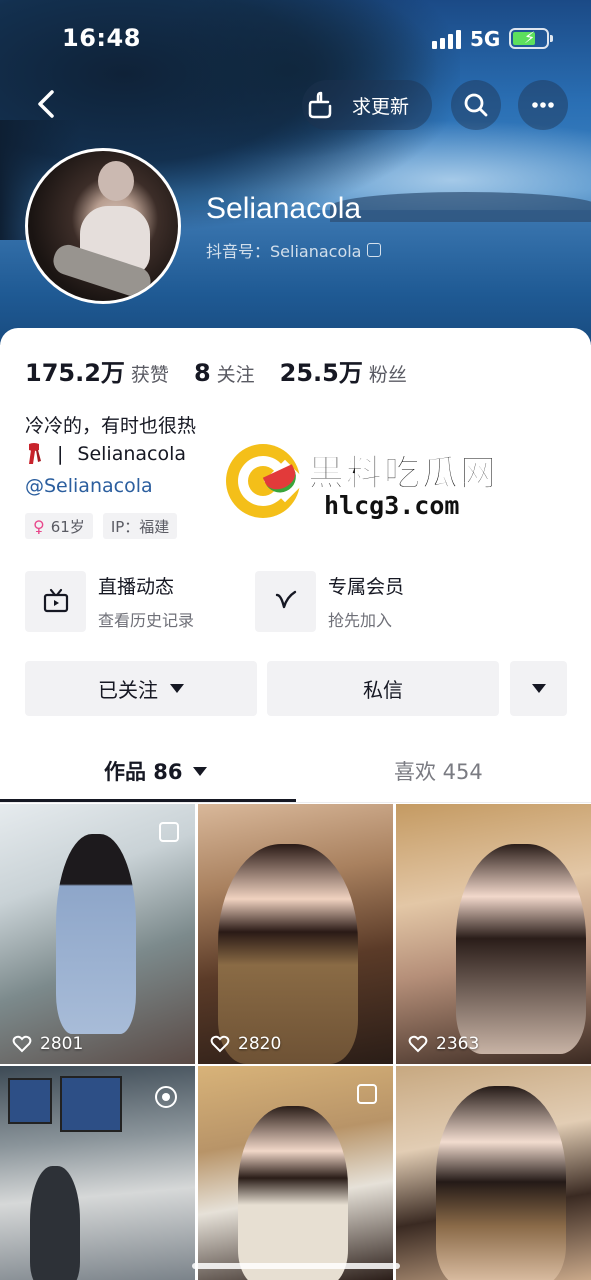  I want to click on tab-likes: 喜欢 454, so click(438, 771).